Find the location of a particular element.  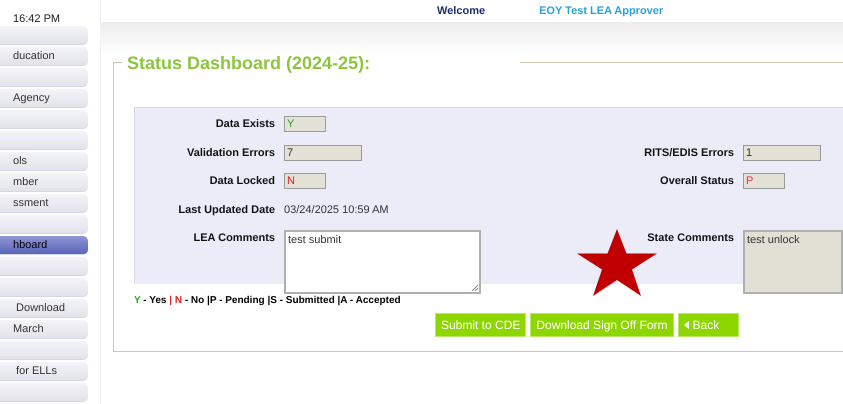

resize-grip-icon is located at coordinates (474, 287).